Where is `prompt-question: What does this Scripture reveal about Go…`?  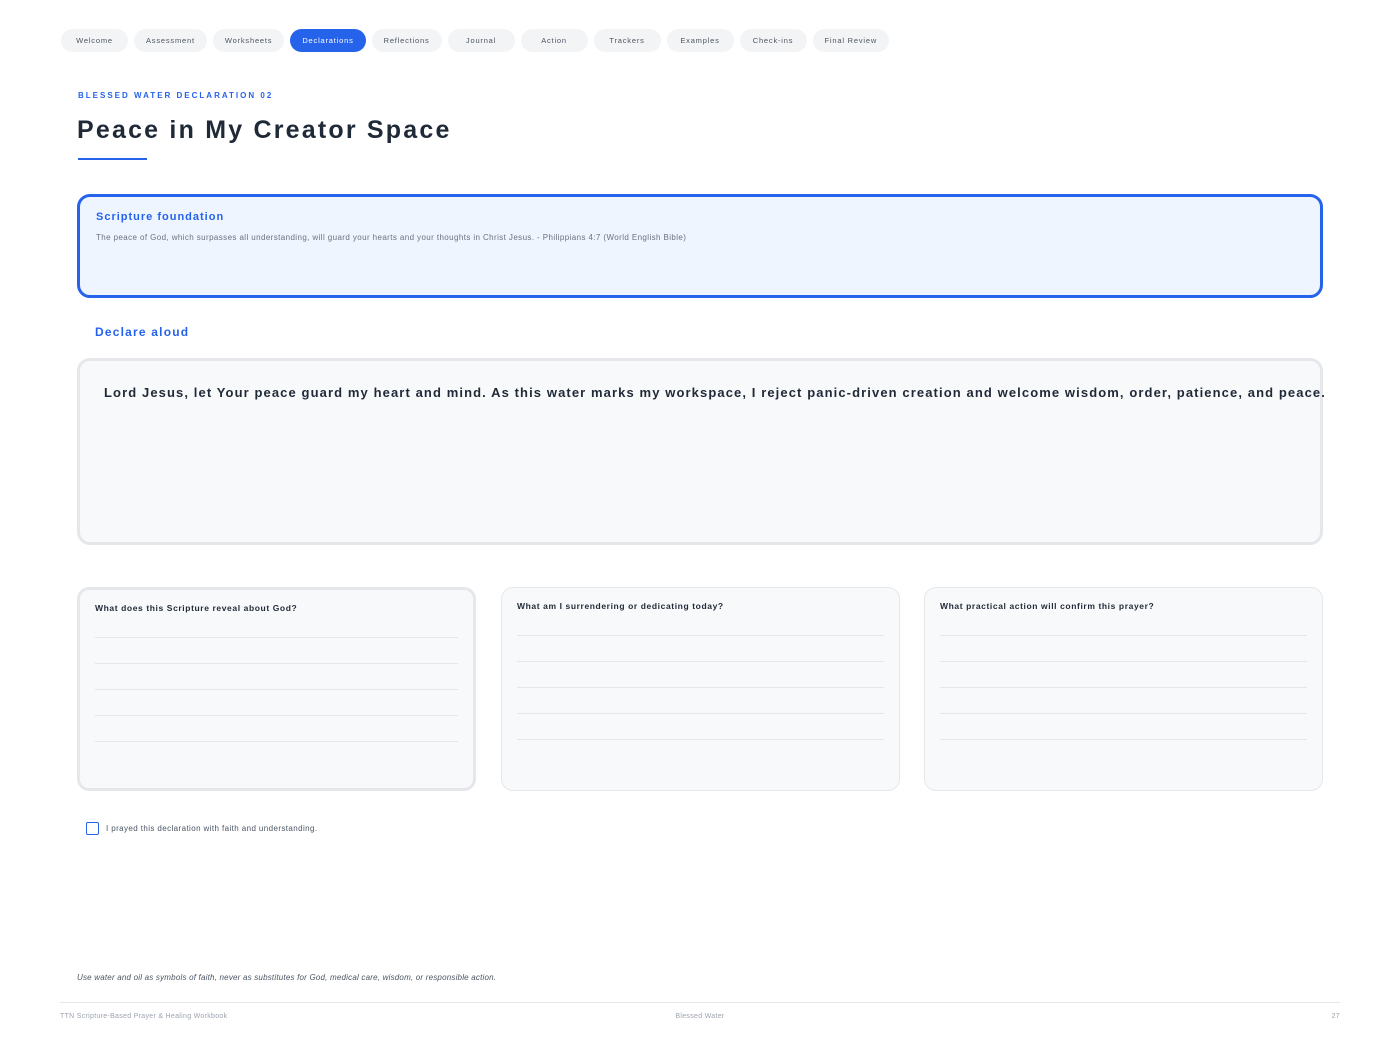
prompt-question: What does this Scripture reveal about Go… is located at coordinates (196, 608).